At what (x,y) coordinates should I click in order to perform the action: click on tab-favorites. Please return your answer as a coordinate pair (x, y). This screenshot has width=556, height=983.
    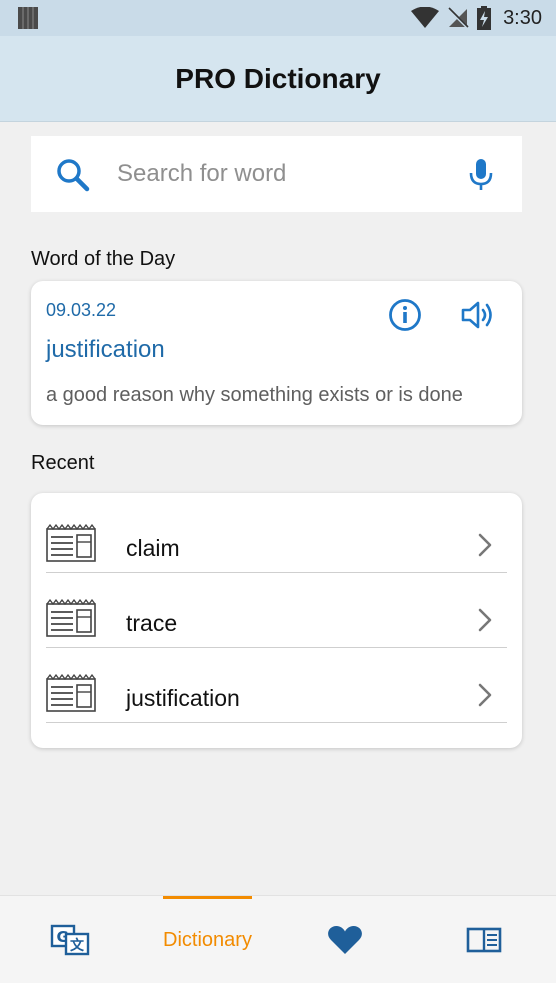
    Looking at the image, I should click on (345, 939).